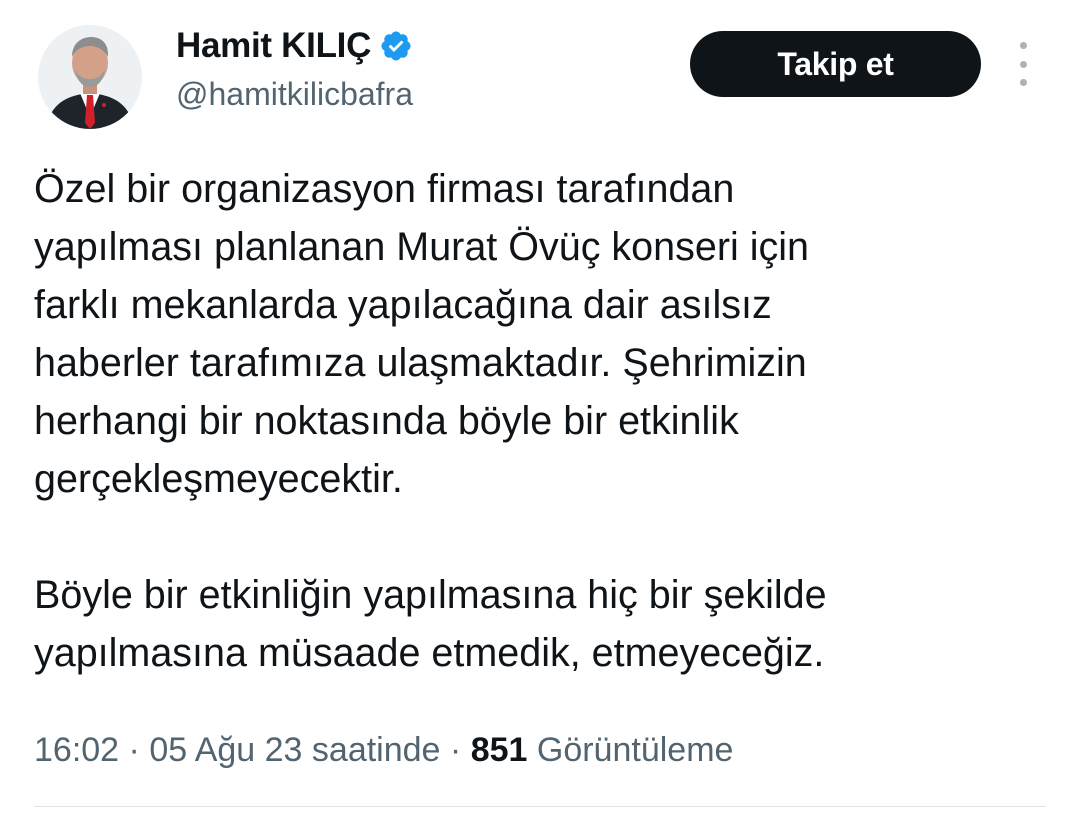 This screenshot has height=822, width=1080. Describe the element at coordinates (635, 750) in the screenshot. I see `views-label: Görüntüleme` at that location.